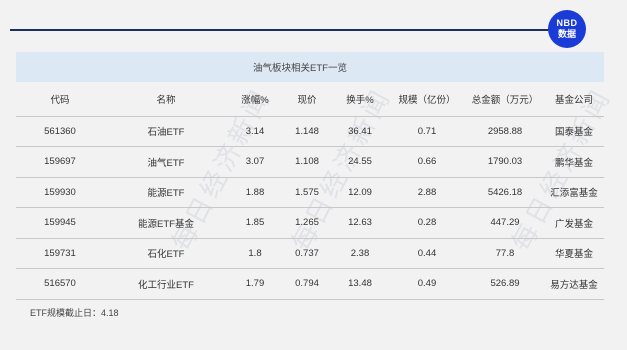 This screenshot has width=627, height=350. What do you see at coordinates (427, 100) in the screenshot?
I see `col-header-scale: 规模（亿份）` at bounding box center [427, 100].